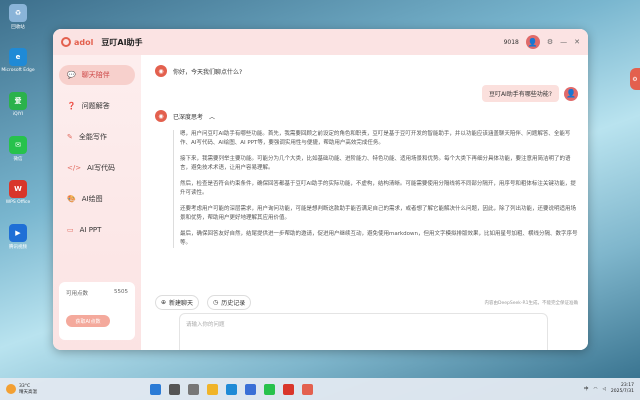 The height and width of the screenshot is (400, 640). What do you see at coordinates (577, 42) in the screenshot?
I see `close-button: ✕` at bounding box center [577, 42].